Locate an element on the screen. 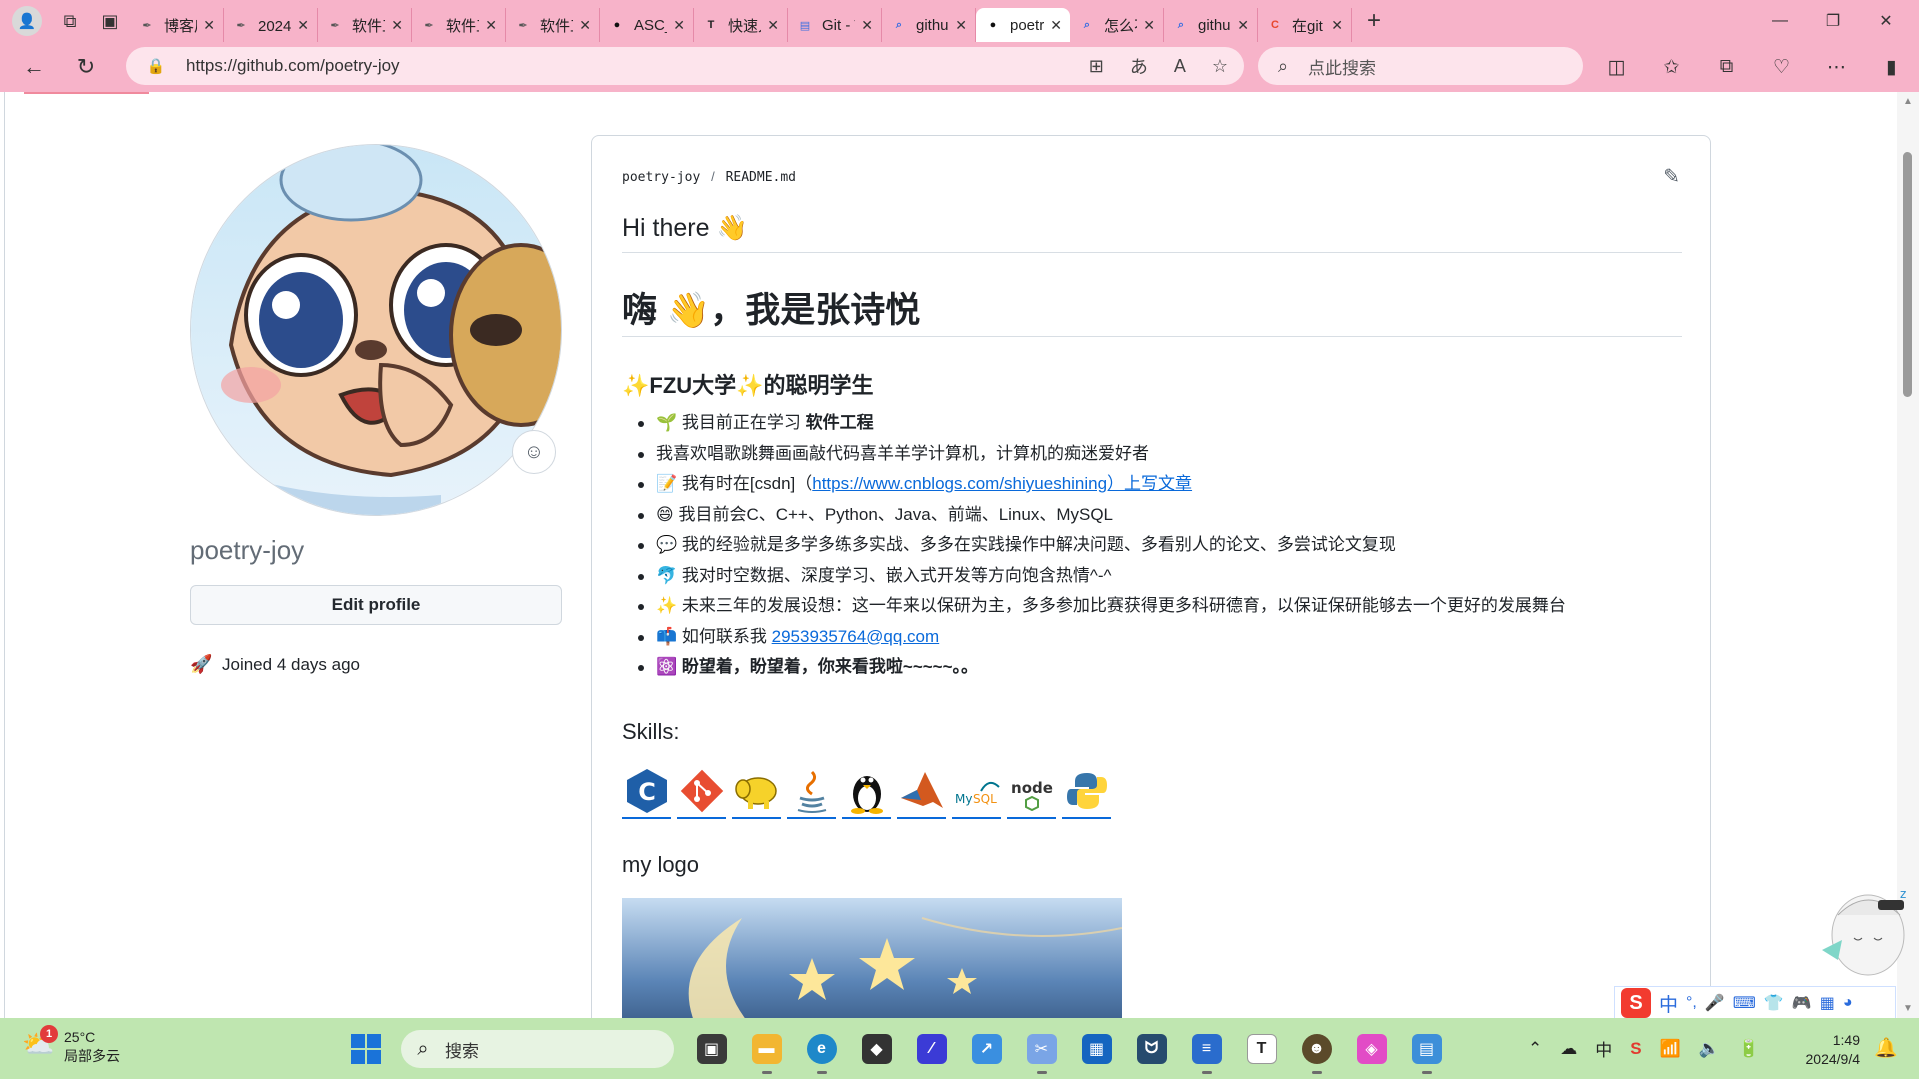 The image size is (1919, 1079). browser-tab: T 快速入 ✕ is located at coordinates (741, 25).